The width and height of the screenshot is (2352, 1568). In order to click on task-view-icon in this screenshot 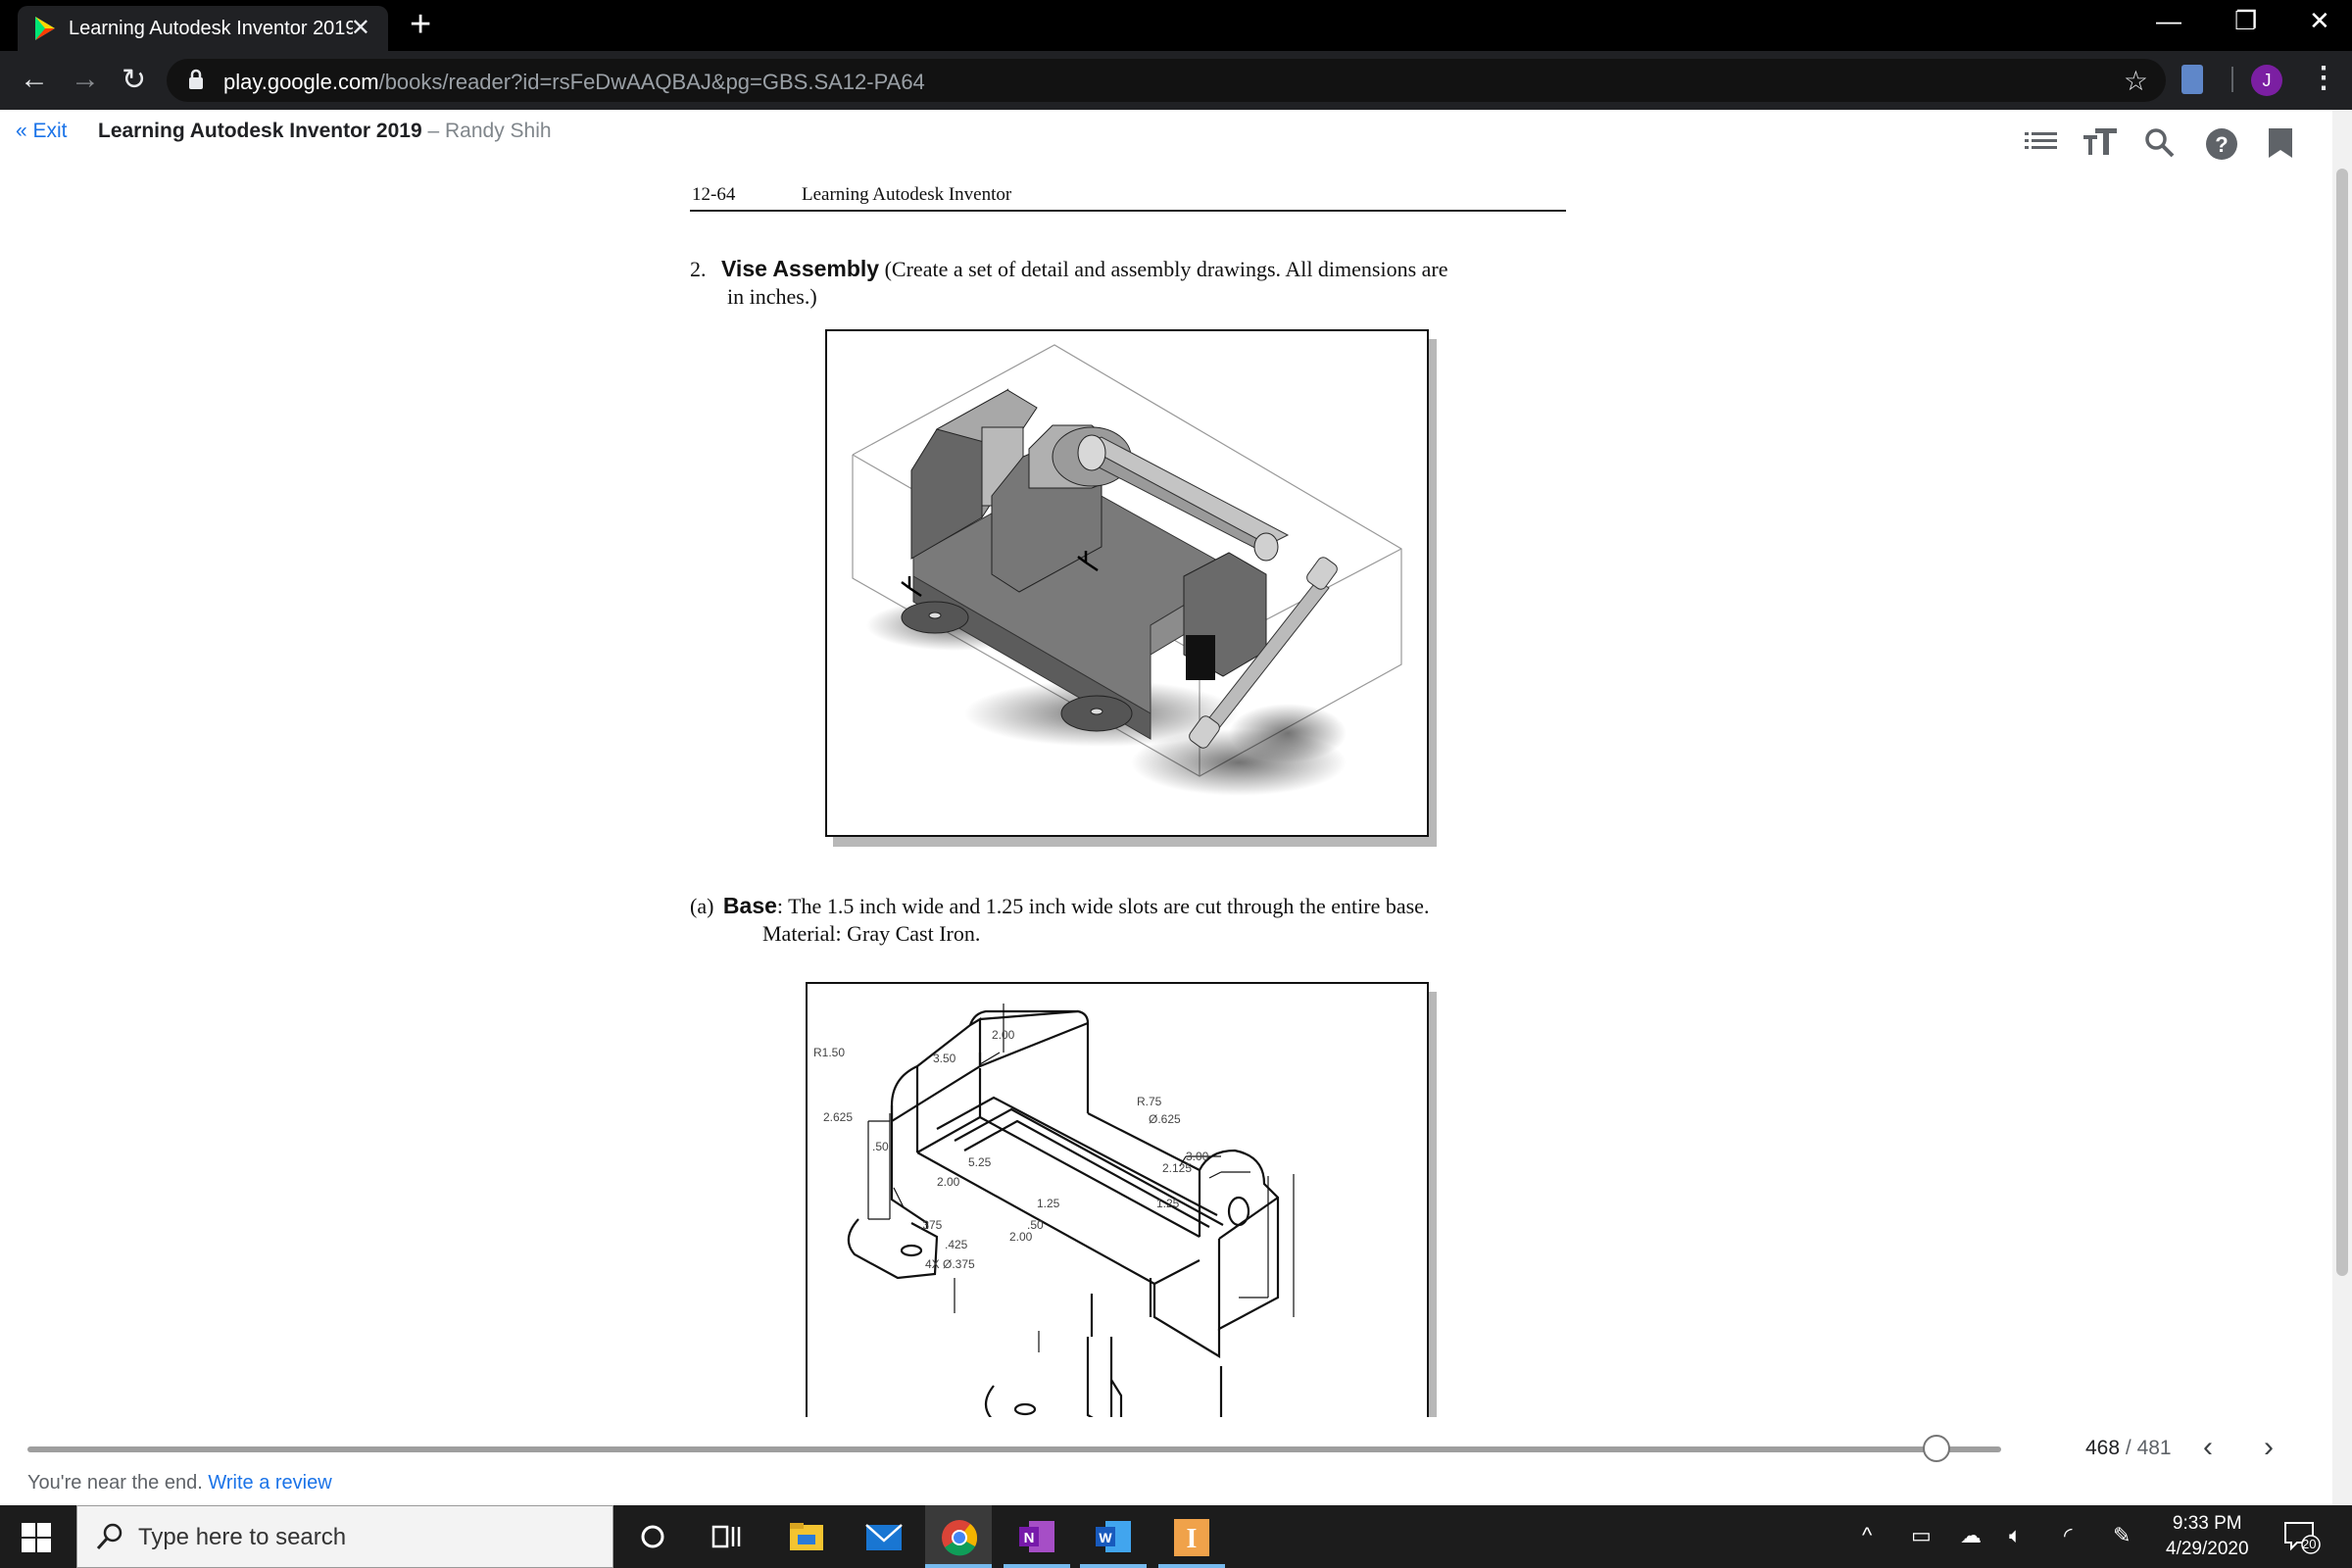, I will do `click(726, 1536)`.